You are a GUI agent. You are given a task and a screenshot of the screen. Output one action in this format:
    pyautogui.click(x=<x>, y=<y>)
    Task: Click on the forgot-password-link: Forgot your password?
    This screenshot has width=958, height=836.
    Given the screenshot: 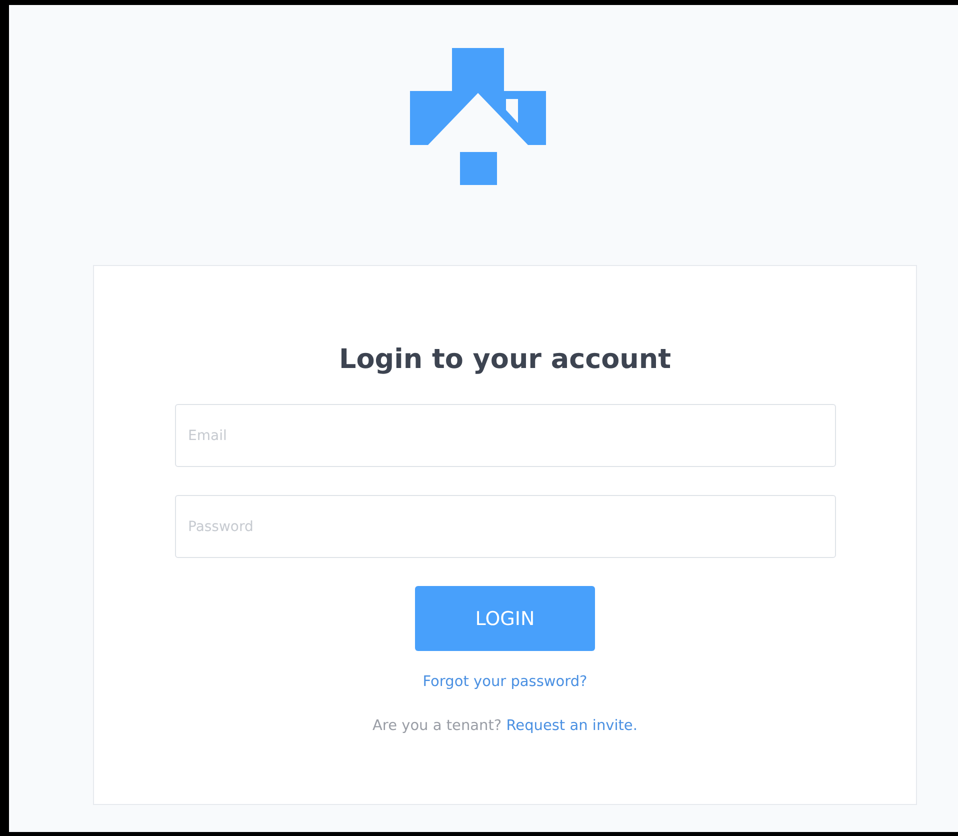 What is the action you would take?
    pyautogui.click(x=505, y=683)
    